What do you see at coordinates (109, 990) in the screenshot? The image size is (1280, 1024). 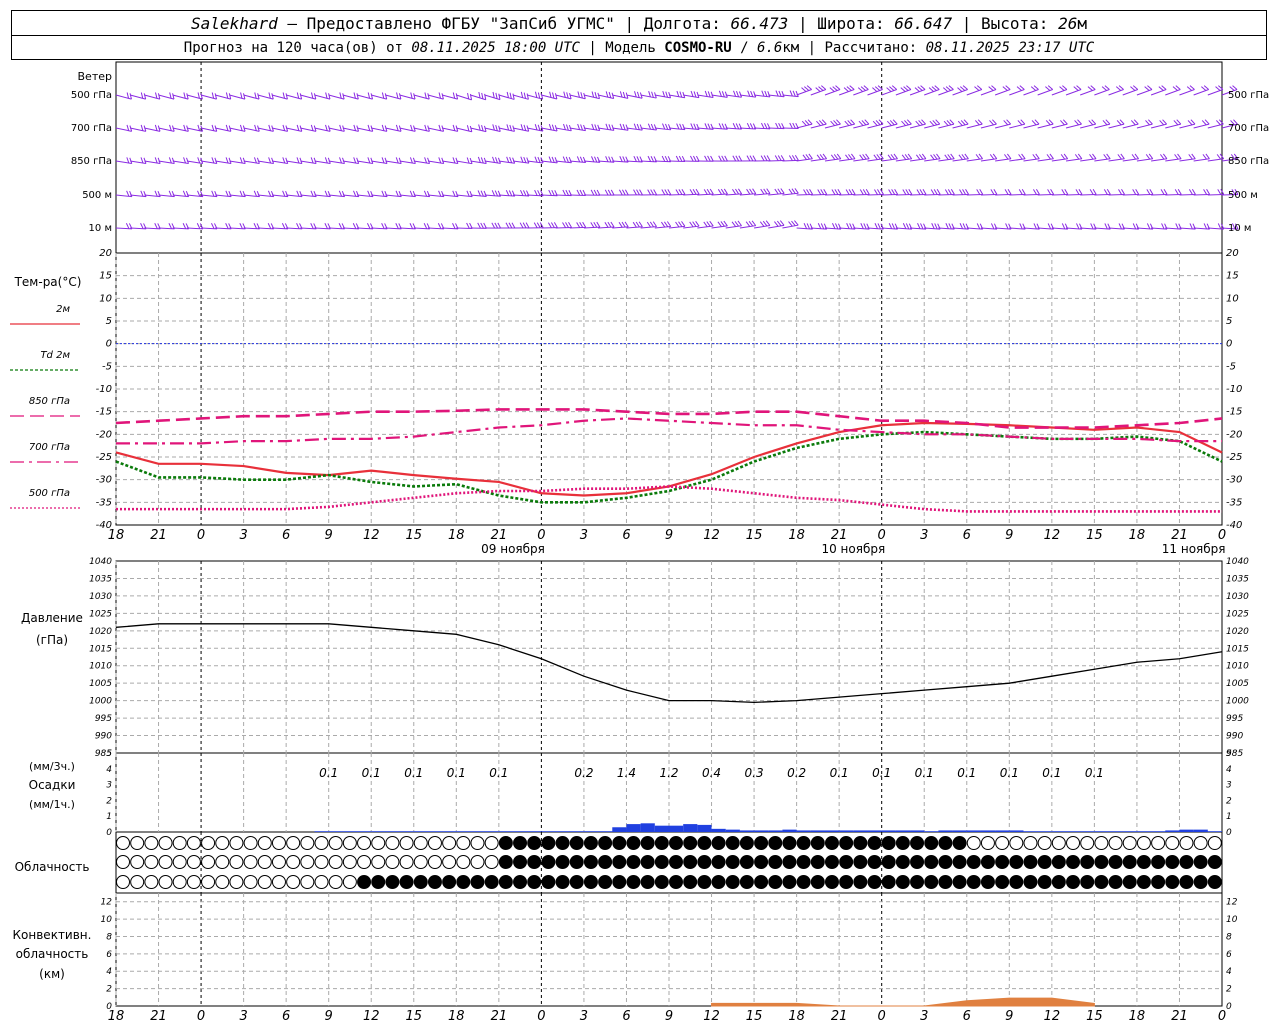 I see `conv-tick-left: 2` at bounding box center [109, 990].